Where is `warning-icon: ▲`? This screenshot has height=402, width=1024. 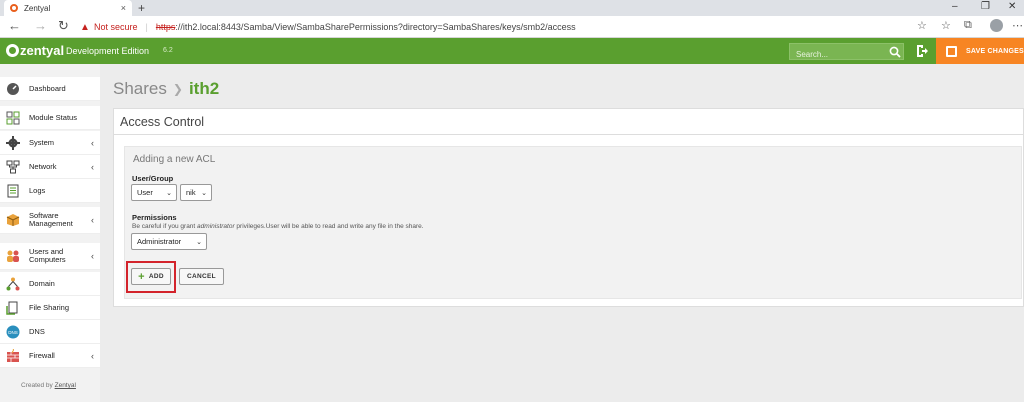
warning-icon: ▲ is located at coordinates (85, 27).